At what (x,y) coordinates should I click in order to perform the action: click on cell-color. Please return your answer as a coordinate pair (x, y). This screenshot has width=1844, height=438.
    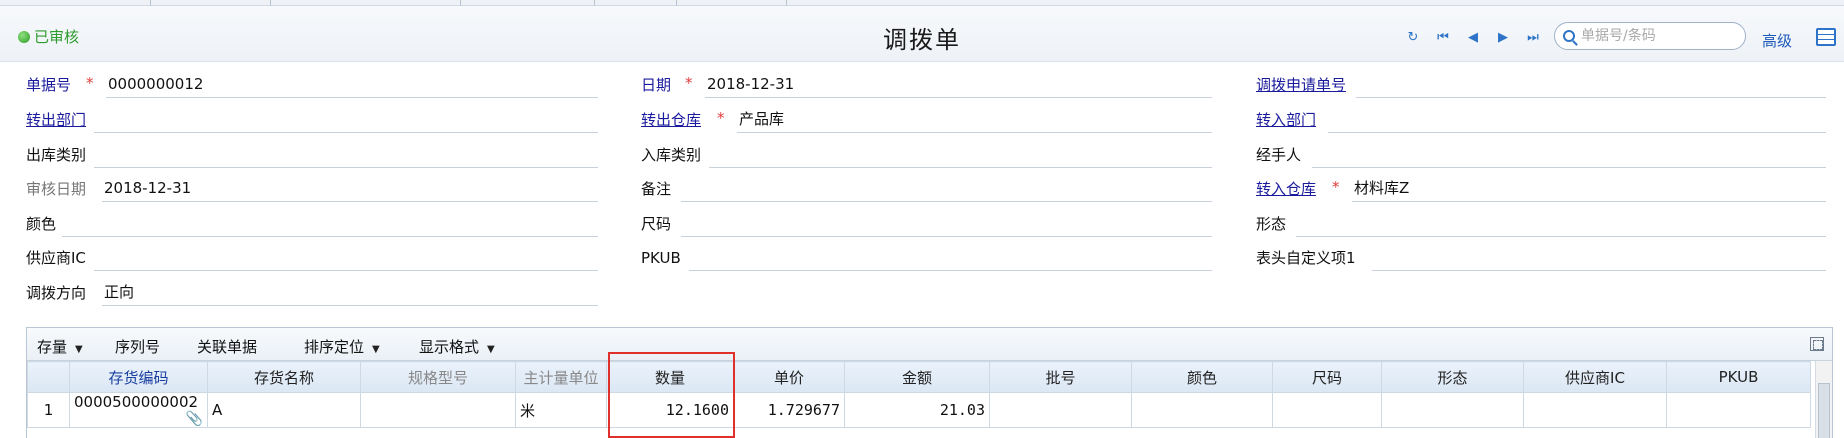
    Looking at the image, I should click on (1202, 410).